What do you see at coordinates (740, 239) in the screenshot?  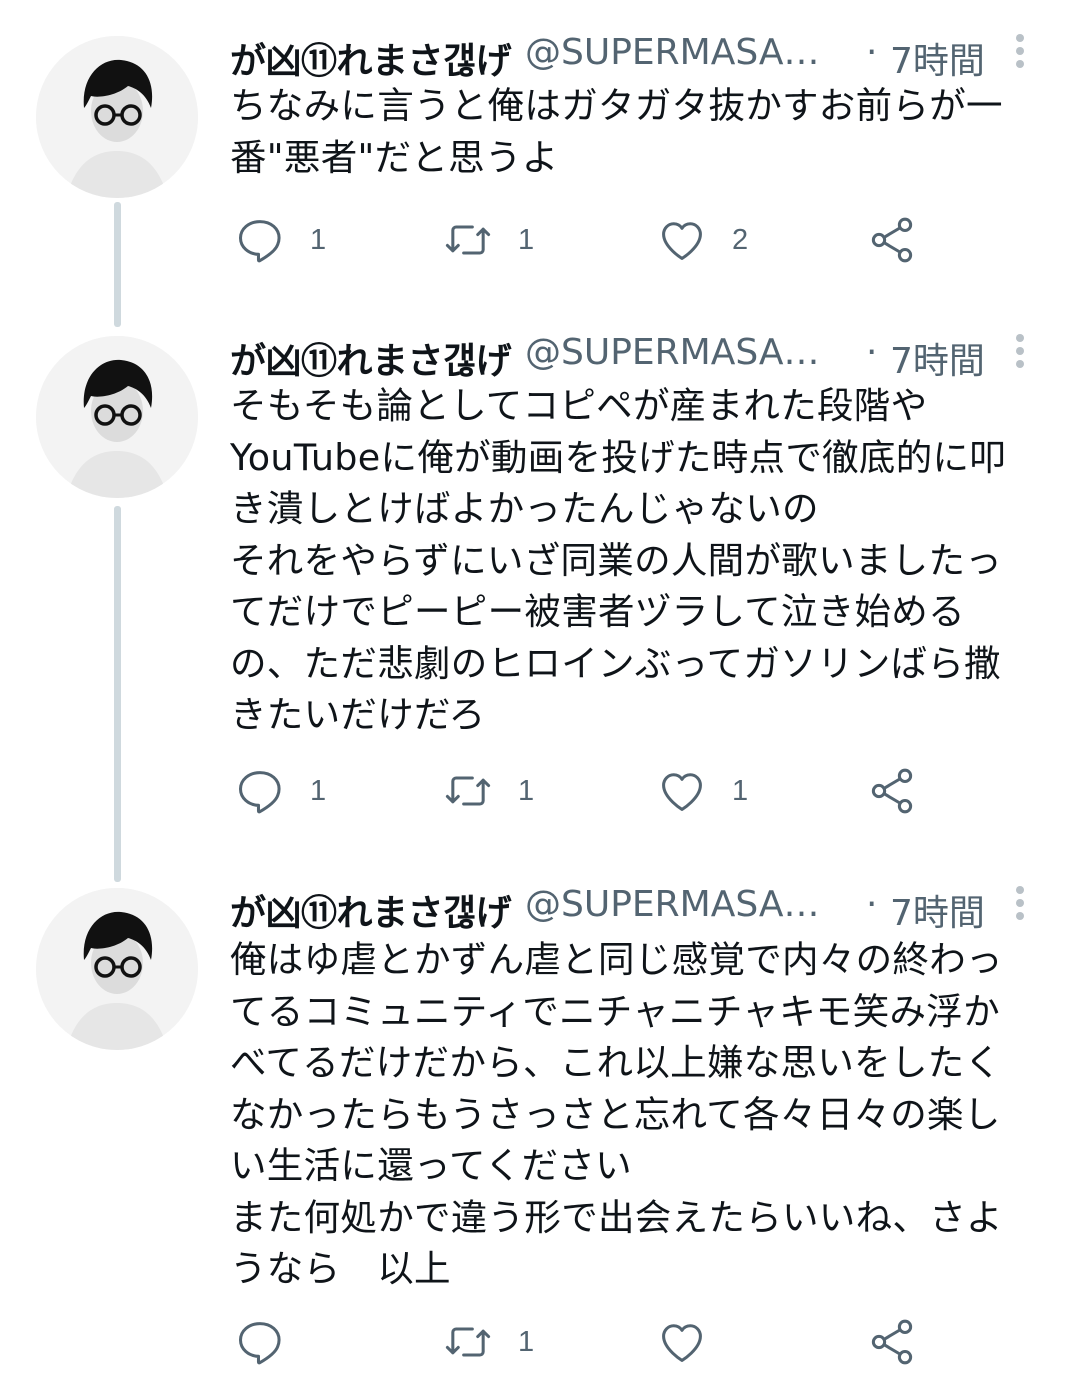 I see `like-count: 2` at bounding box center [740, 239].